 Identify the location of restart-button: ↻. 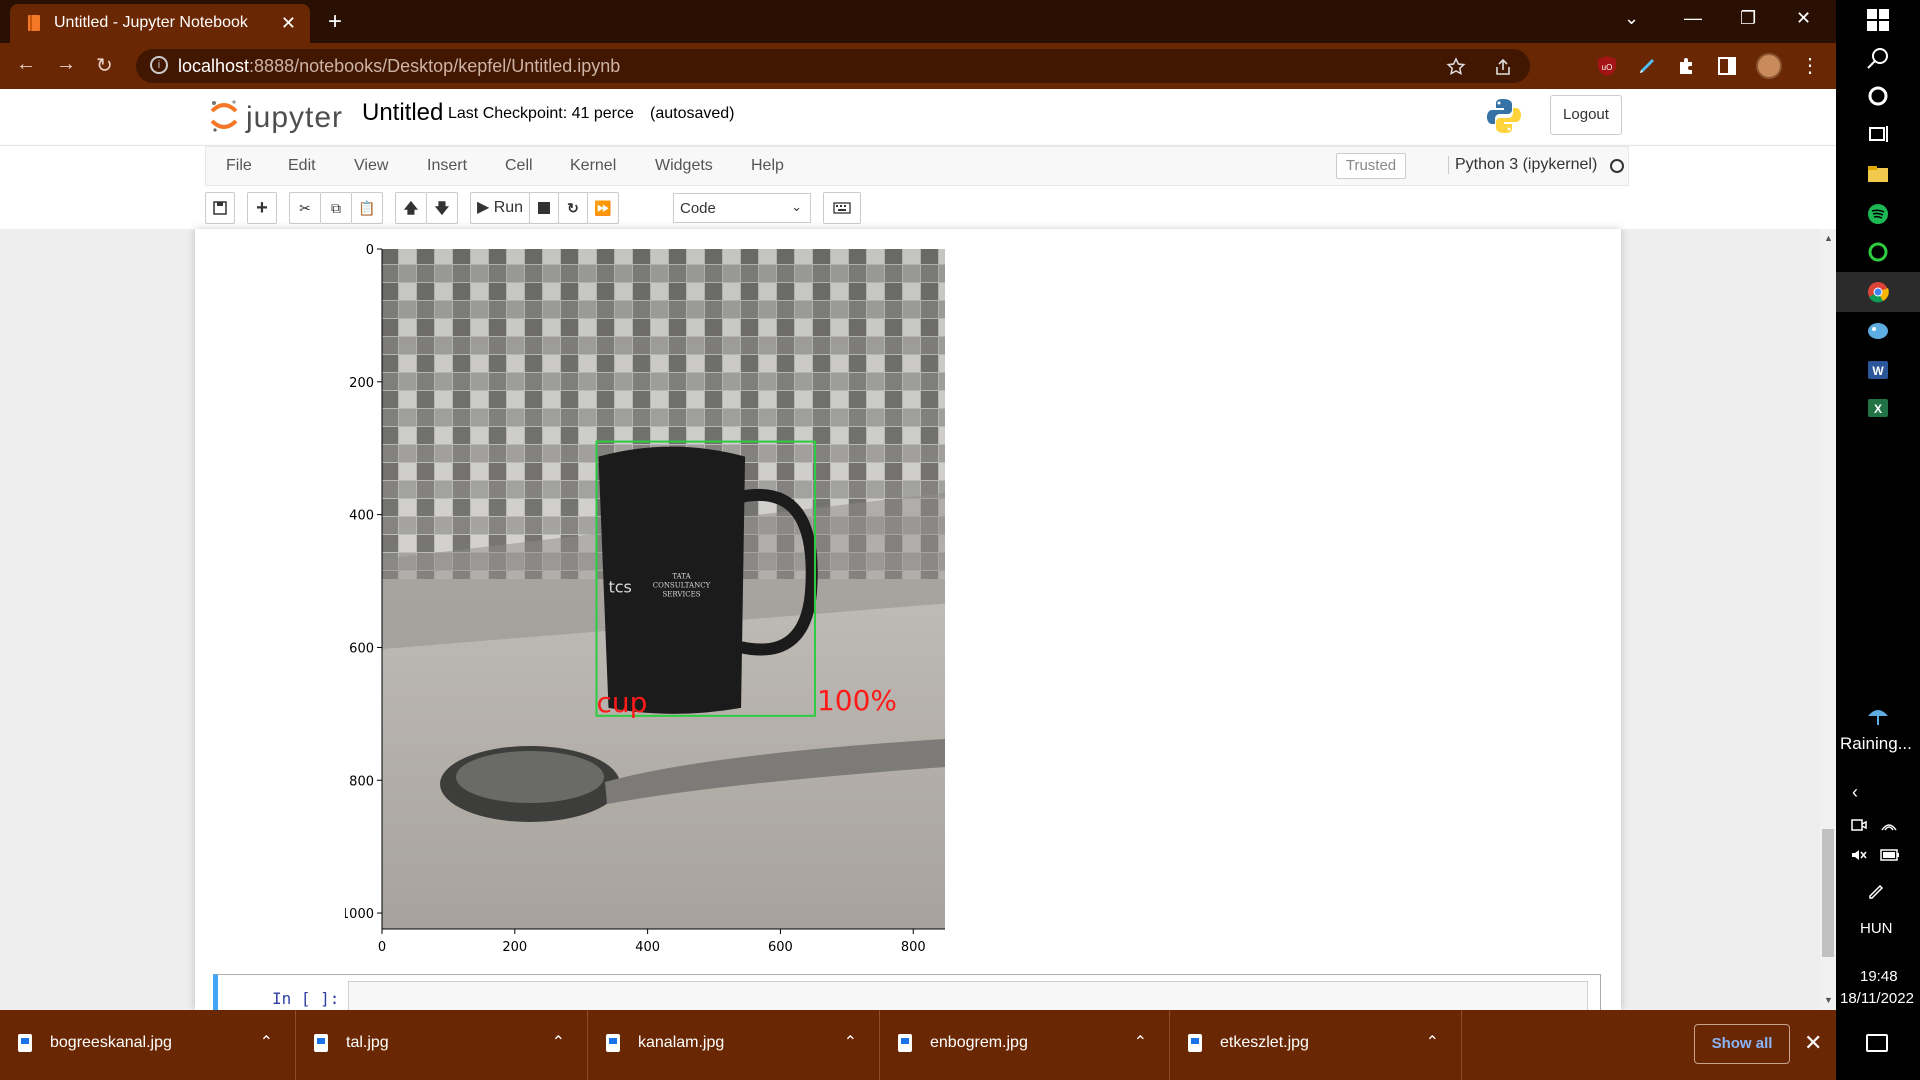
(573, 208).